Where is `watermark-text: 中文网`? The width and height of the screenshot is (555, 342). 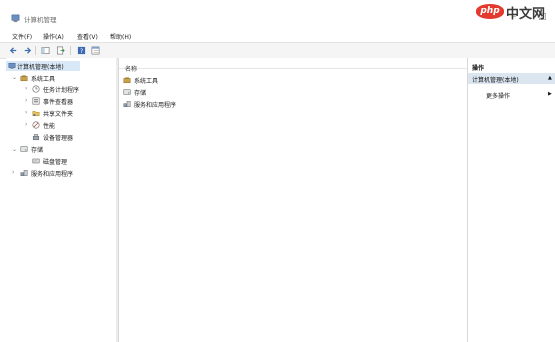 watermark-text: 中文网 is located at coordinates (526, 14).